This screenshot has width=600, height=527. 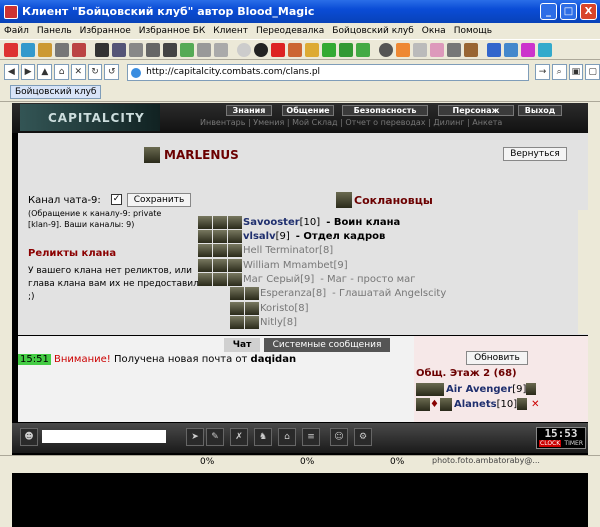 What do you see at coordinates (327, 345) in the screenshot?
I see `tab-system-messages: Системные сообщения` at bounding box center [327, 345].